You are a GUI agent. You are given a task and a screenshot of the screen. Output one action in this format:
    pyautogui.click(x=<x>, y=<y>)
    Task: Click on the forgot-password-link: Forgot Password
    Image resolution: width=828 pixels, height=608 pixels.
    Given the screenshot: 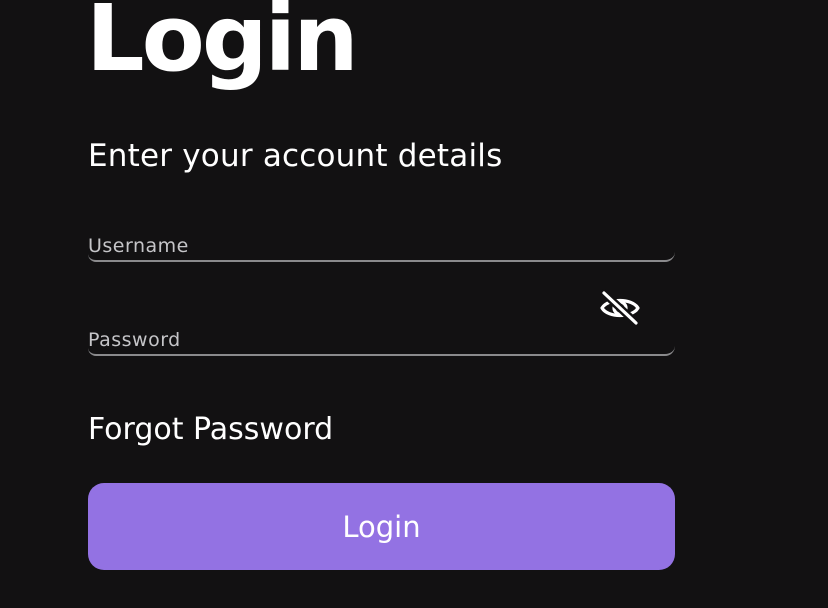 What is the action you would take?
    pyautogui.click(x=210, y=429)
    